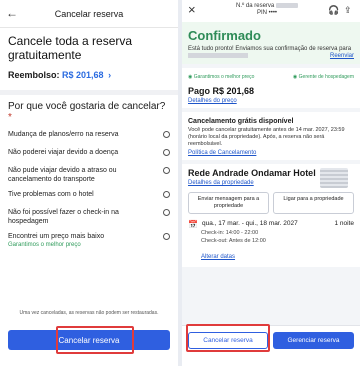 The height and width of the screenshot is (366, 360). I want to click on top-bar: ← Cancelar reserva, so click(89, 14).